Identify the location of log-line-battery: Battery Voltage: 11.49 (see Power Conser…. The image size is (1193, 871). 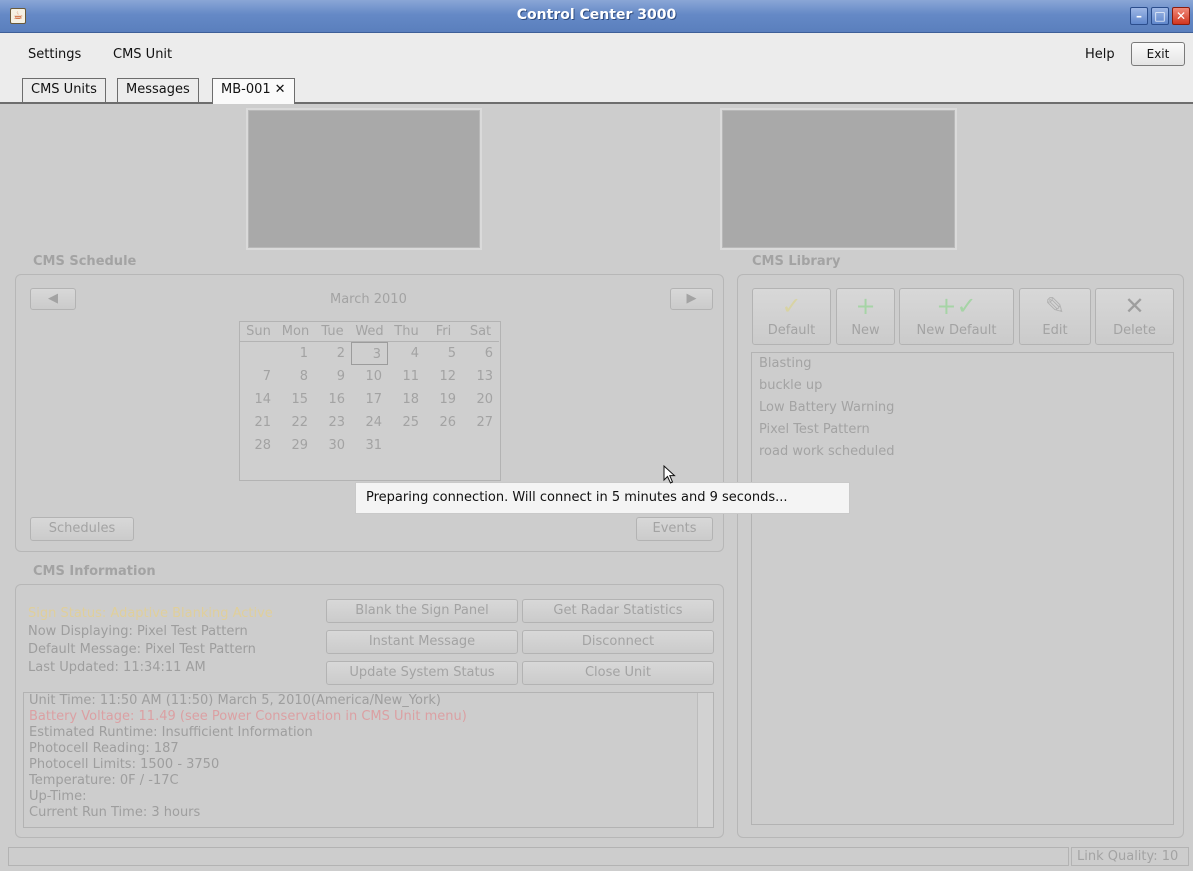
(248, 716).